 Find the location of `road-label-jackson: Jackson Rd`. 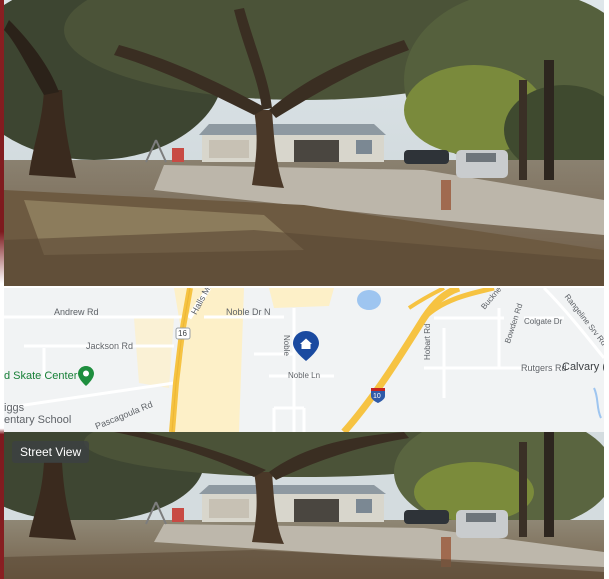

road-label-jackson: Jackson Rd is located at coordinates (110, 346).